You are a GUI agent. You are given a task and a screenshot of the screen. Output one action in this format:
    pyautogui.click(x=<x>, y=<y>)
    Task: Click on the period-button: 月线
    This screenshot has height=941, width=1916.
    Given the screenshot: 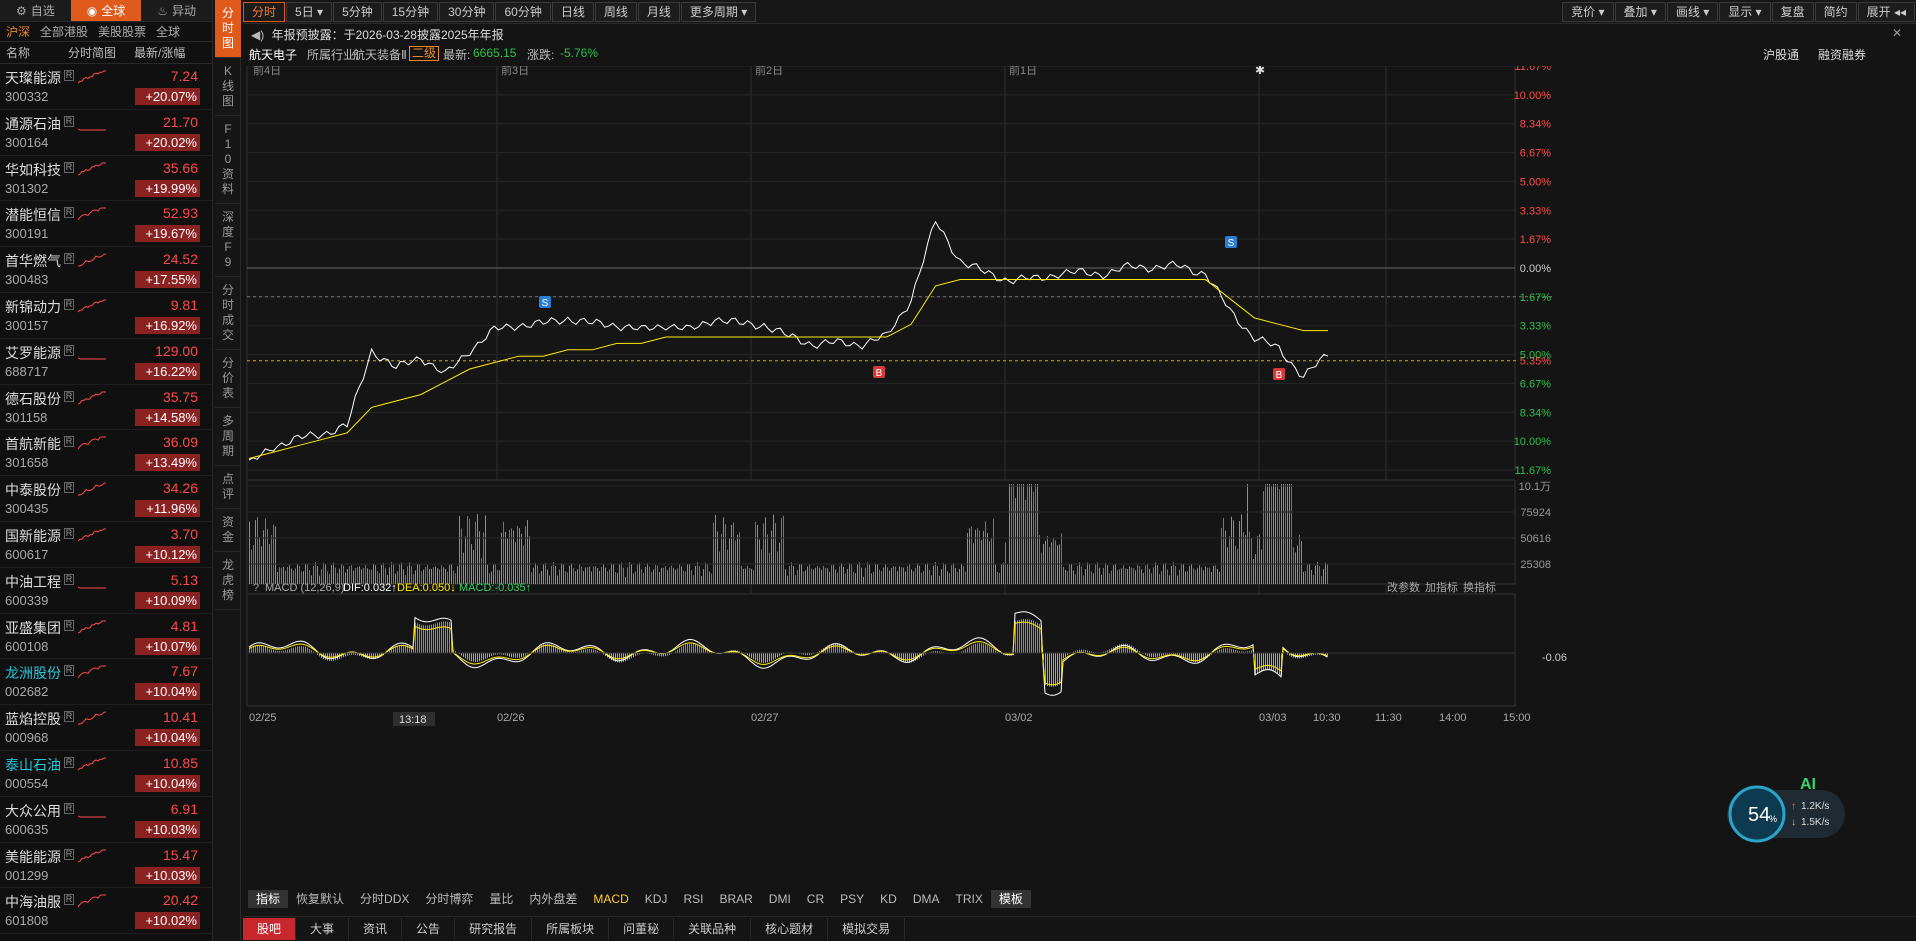 What is the action you would take?
    pyautogui.click(x=658, y=11)
    